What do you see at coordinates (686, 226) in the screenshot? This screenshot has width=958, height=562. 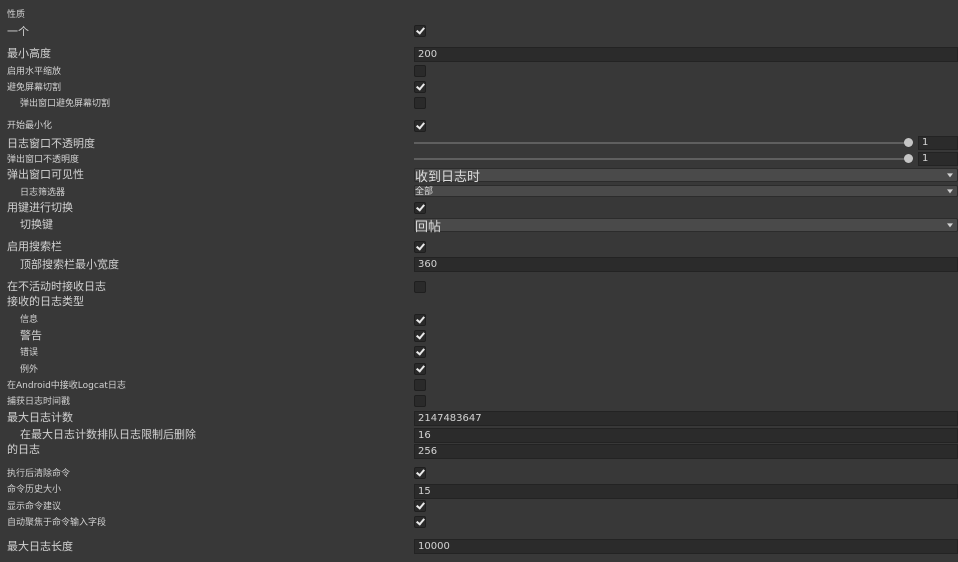 I see `toggle-key-dropdown: 回帖` at bounding box center [686, 226].